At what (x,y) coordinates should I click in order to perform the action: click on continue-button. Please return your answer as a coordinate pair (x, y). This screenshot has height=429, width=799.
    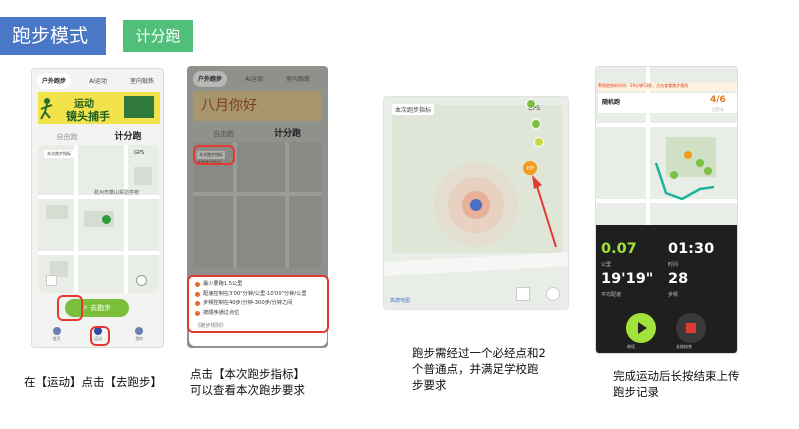
    Looking at the image, I should click on (641, 328).